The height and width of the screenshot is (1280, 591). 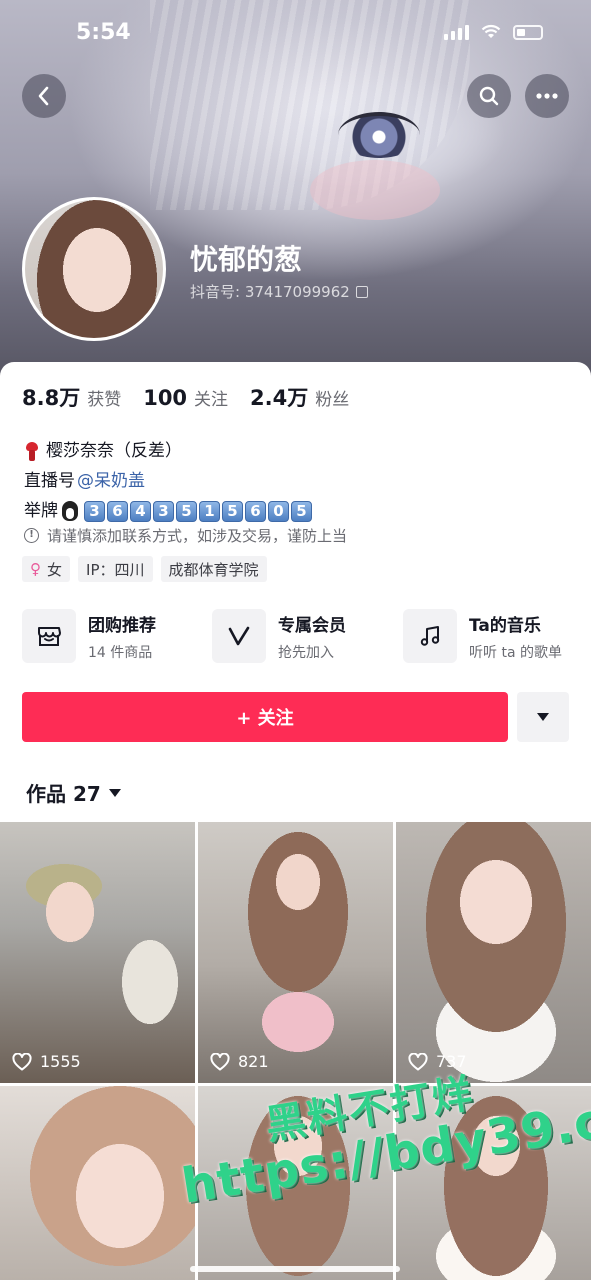 I want to click on shop-icon, so click(x=49, y=636).